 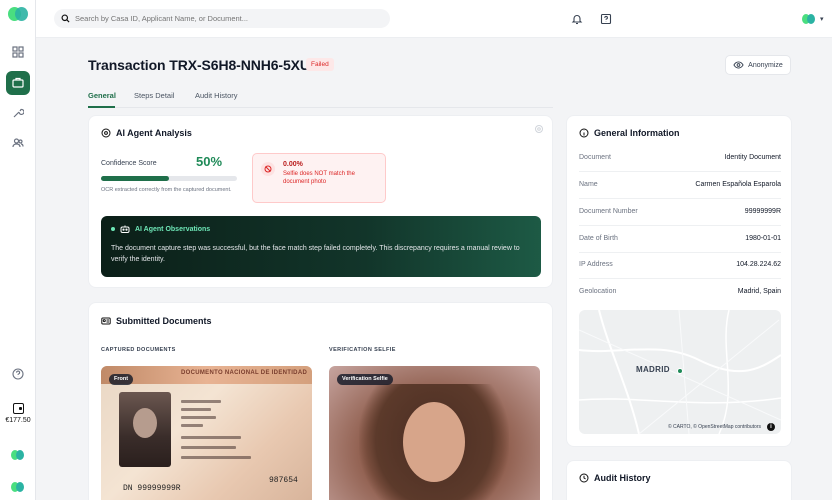 I want to click on bell-icon, so click(x=577, y=18).